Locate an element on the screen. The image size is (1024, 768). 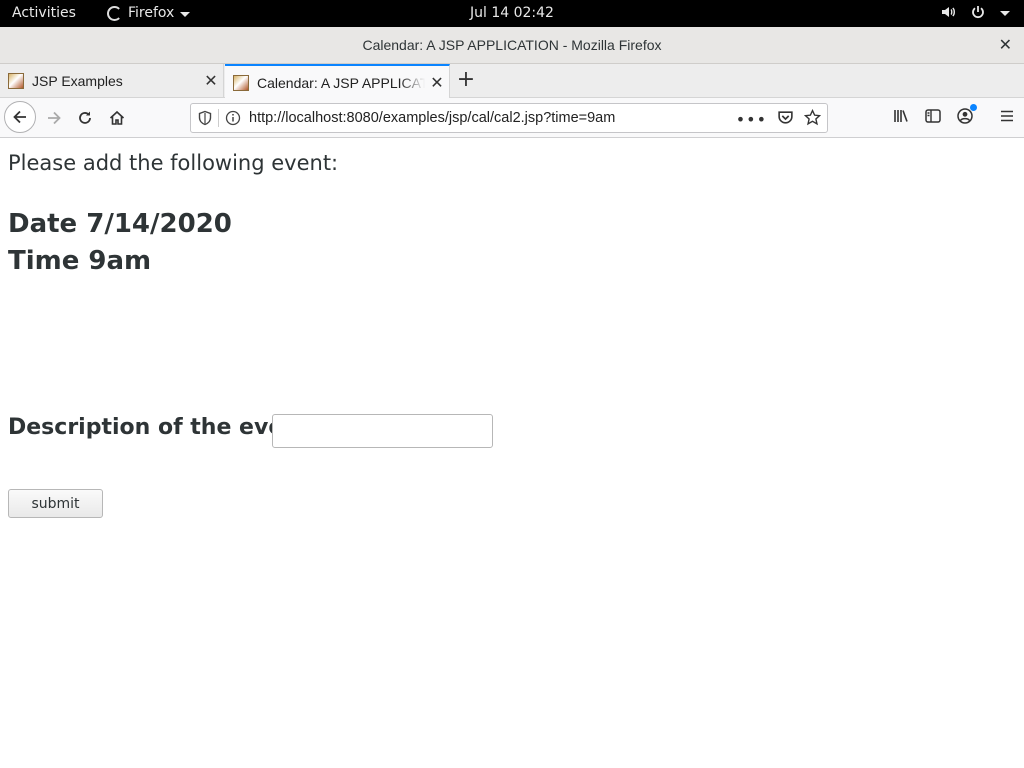
forward-arrow-icon is located at coordinates (54, 118).